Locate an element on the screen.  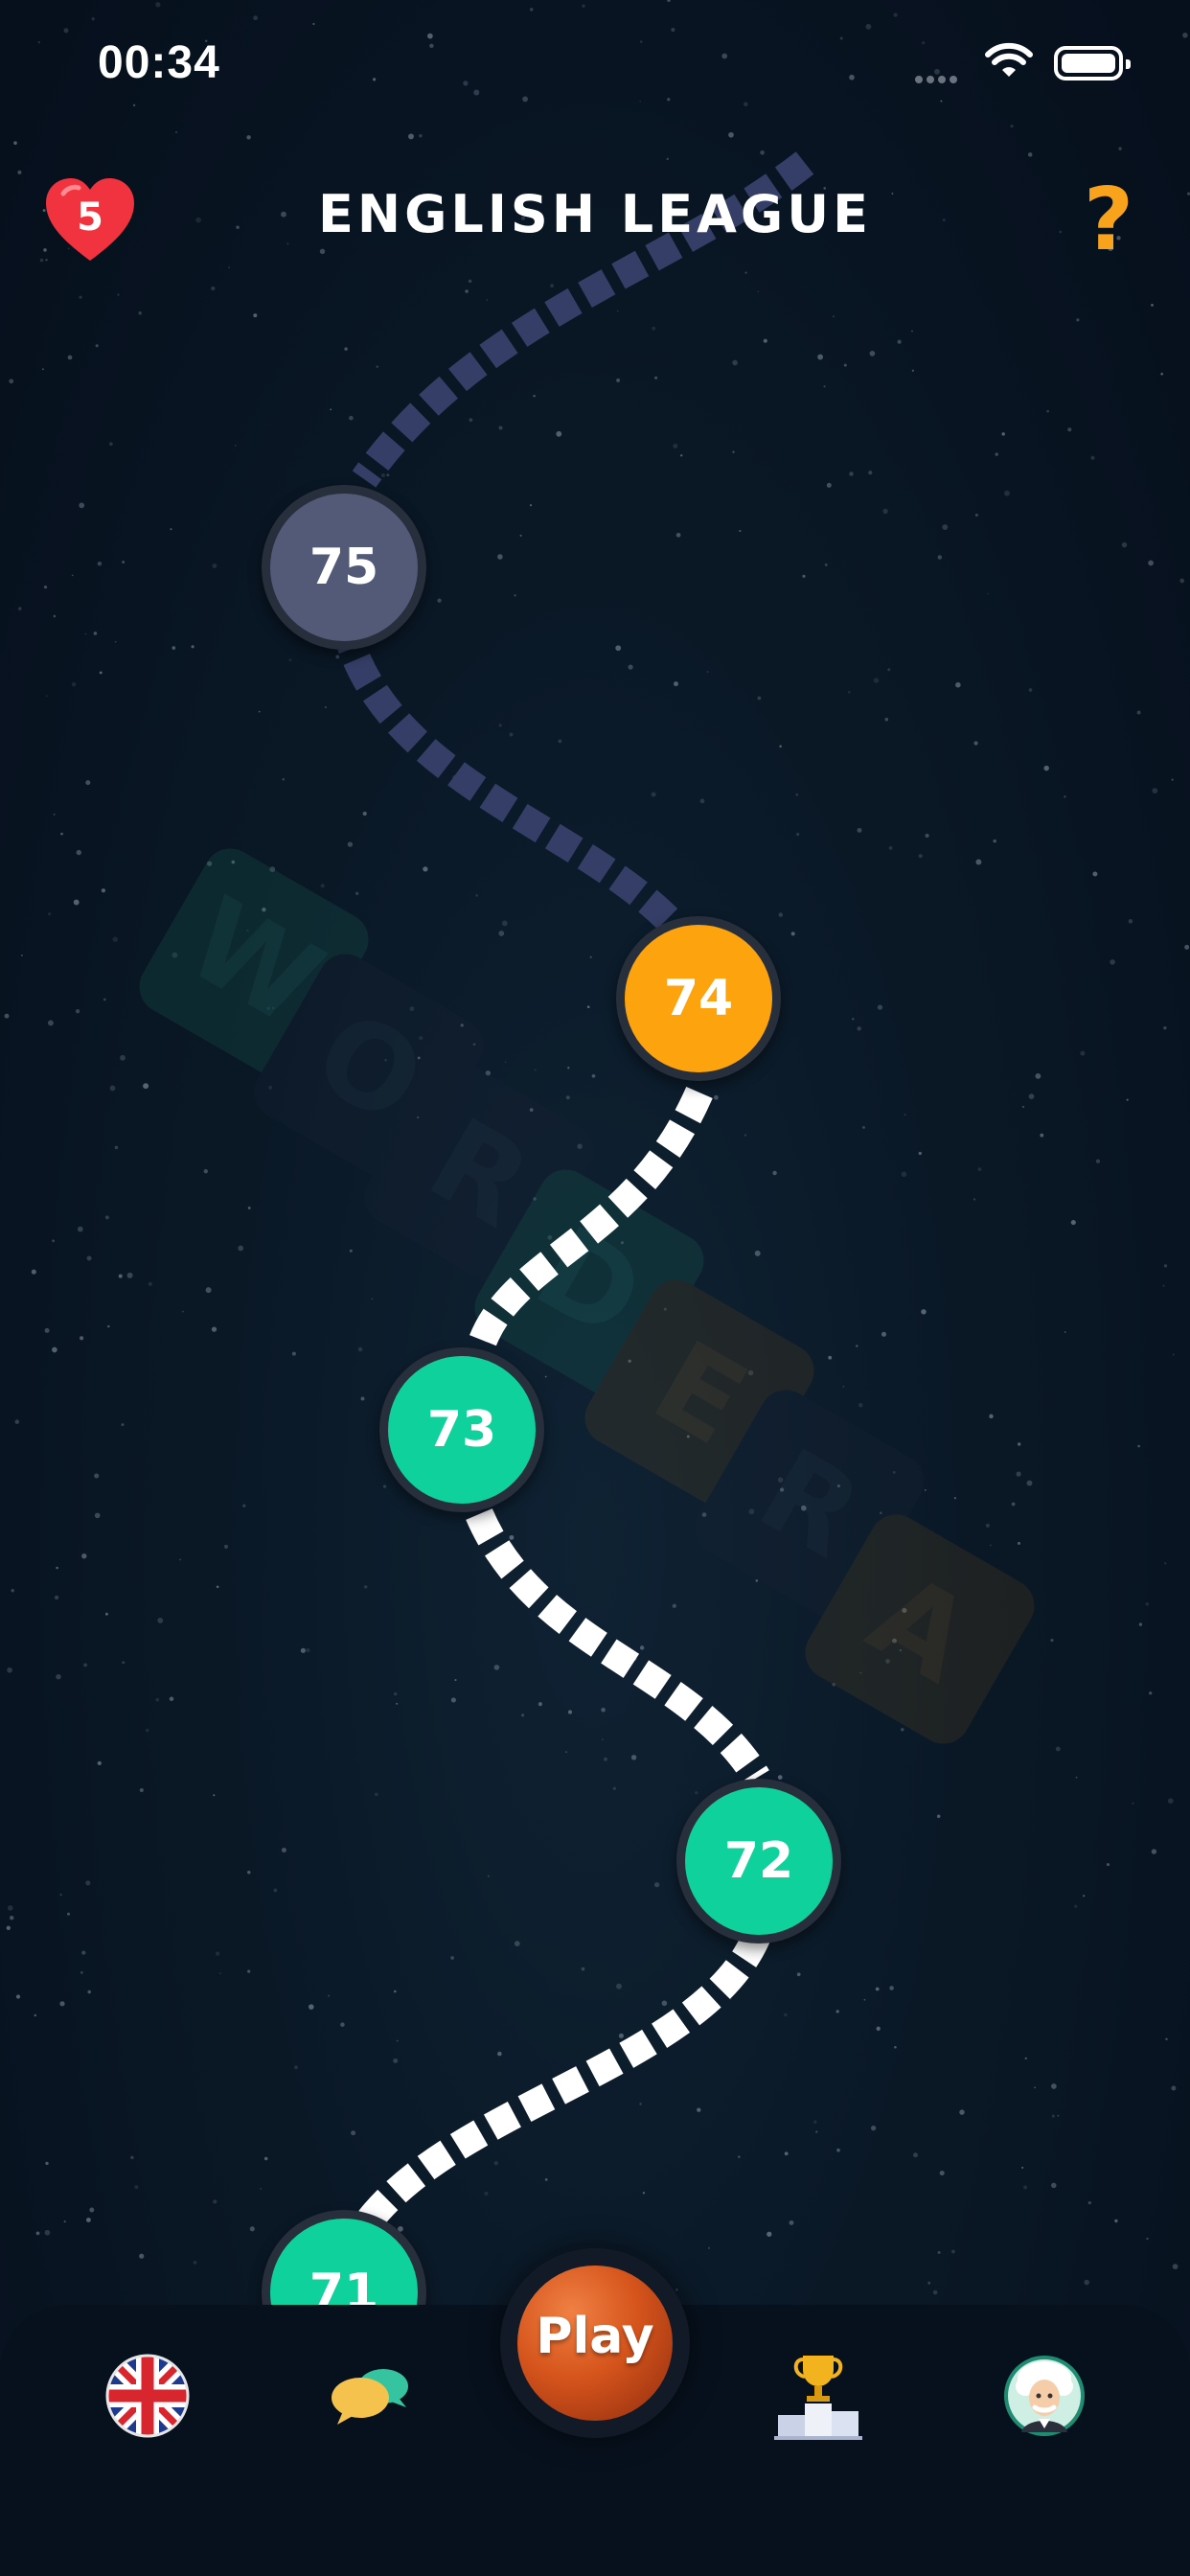
status-time: 00:34 is located at coordinates (159, 63).